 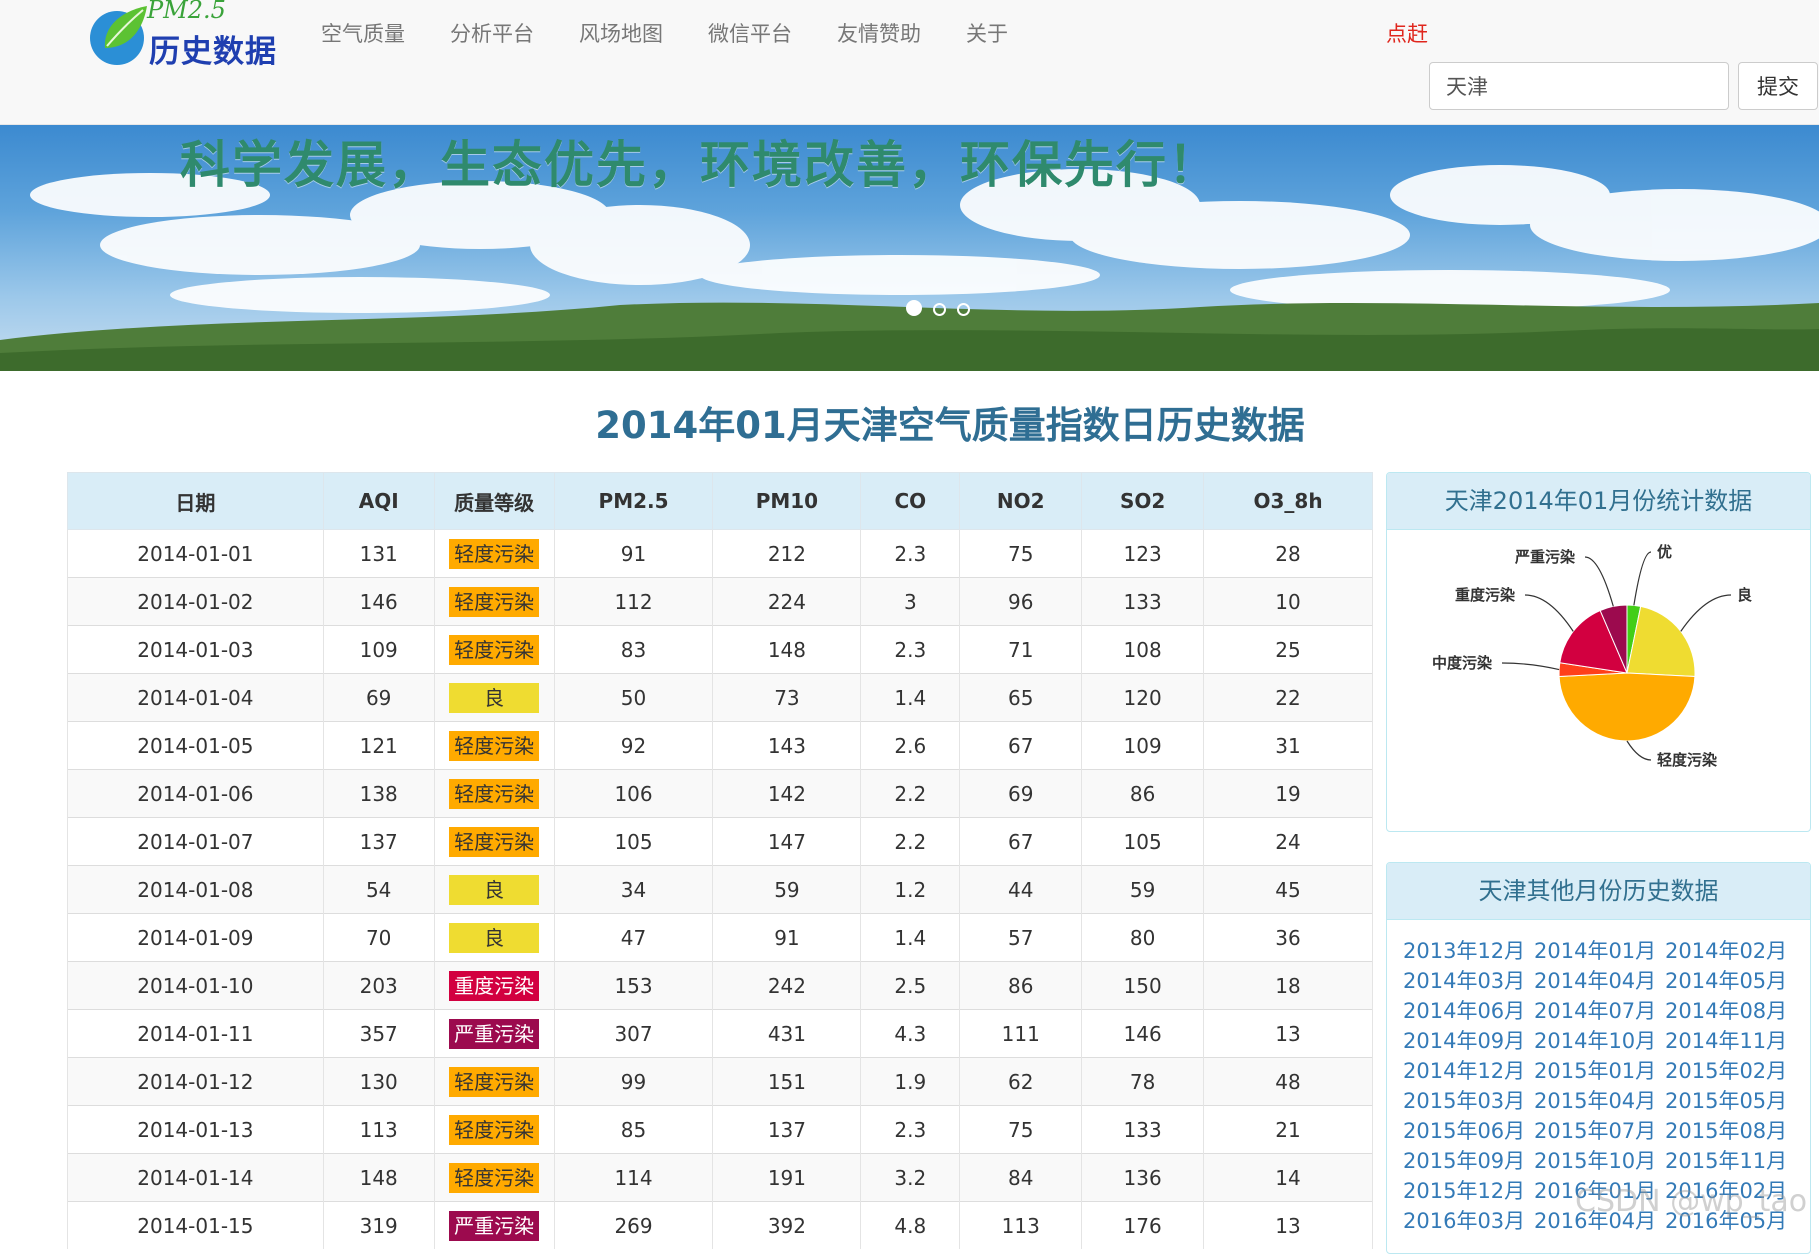 I want to click on cell-o3: 13, so click(x=1288, y=1033).